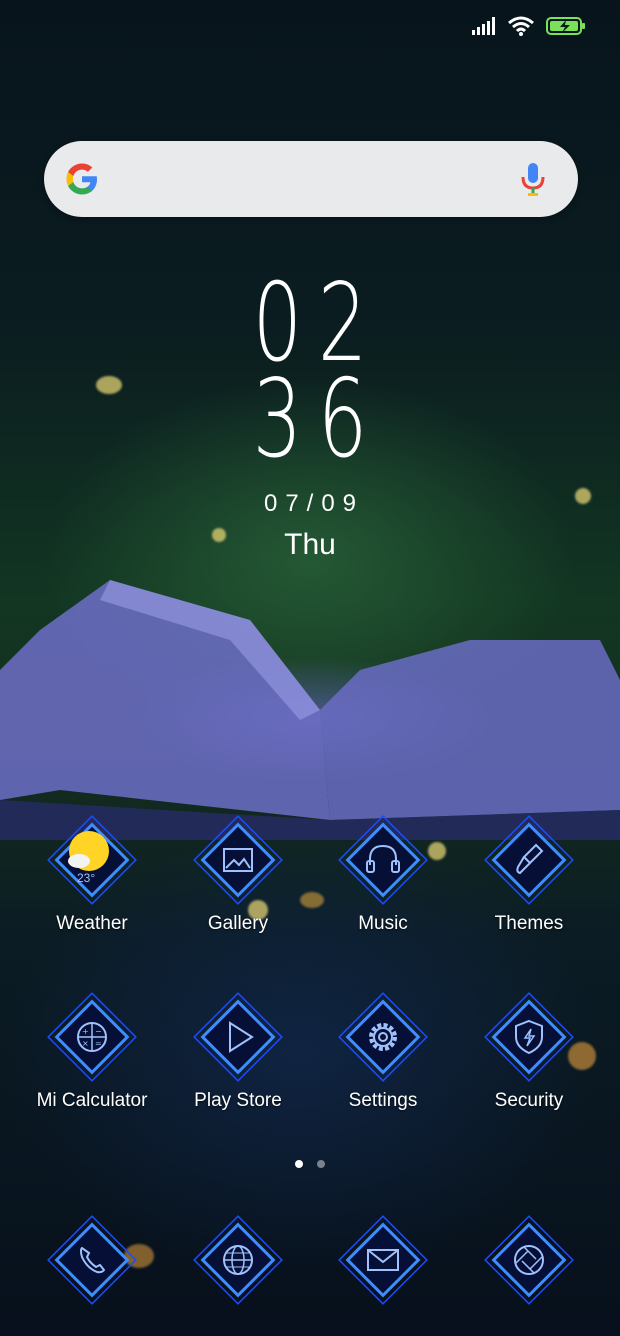  I want to click on app-label: Mi Calculator, so click(92, 1100).